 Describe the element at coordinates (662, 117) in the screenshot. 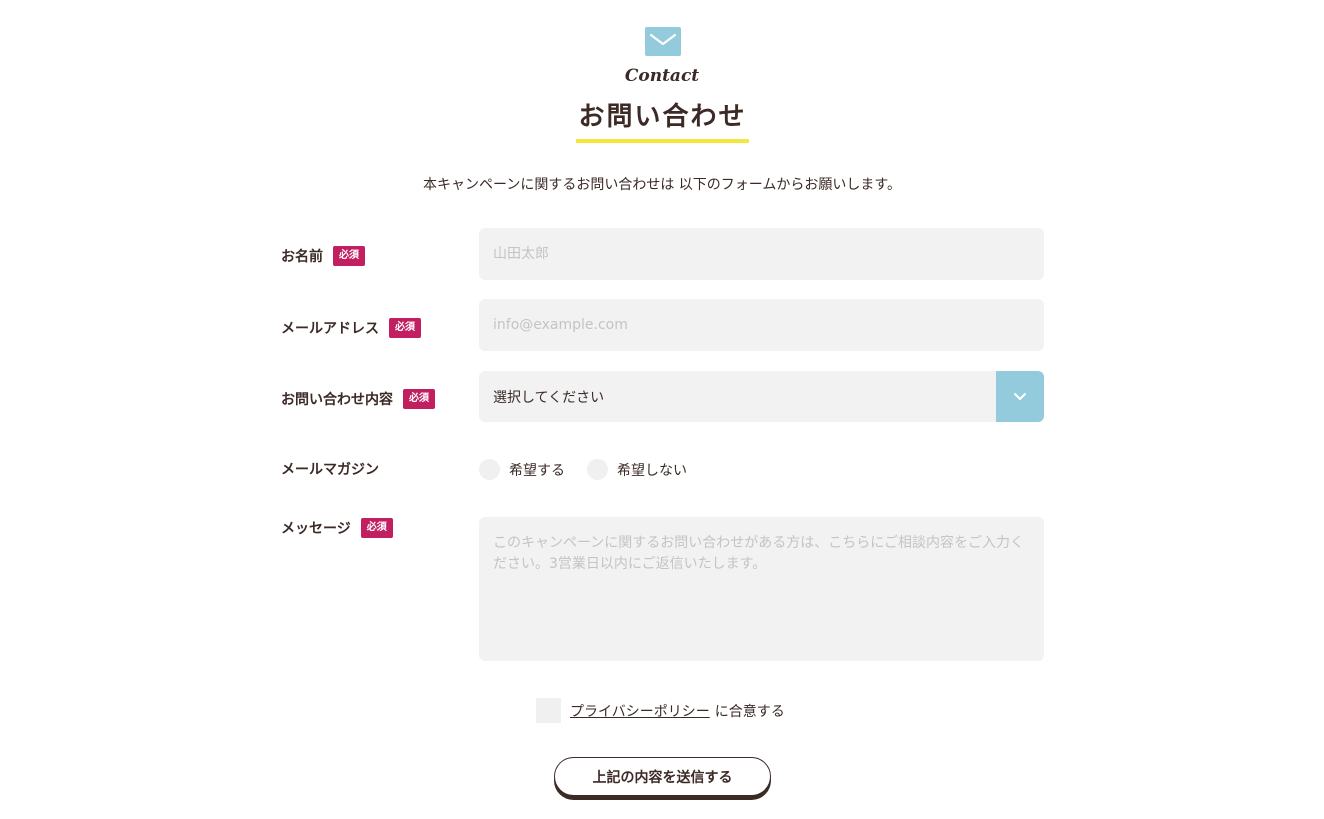

I see `page-title: お問い合わせ` at that location.